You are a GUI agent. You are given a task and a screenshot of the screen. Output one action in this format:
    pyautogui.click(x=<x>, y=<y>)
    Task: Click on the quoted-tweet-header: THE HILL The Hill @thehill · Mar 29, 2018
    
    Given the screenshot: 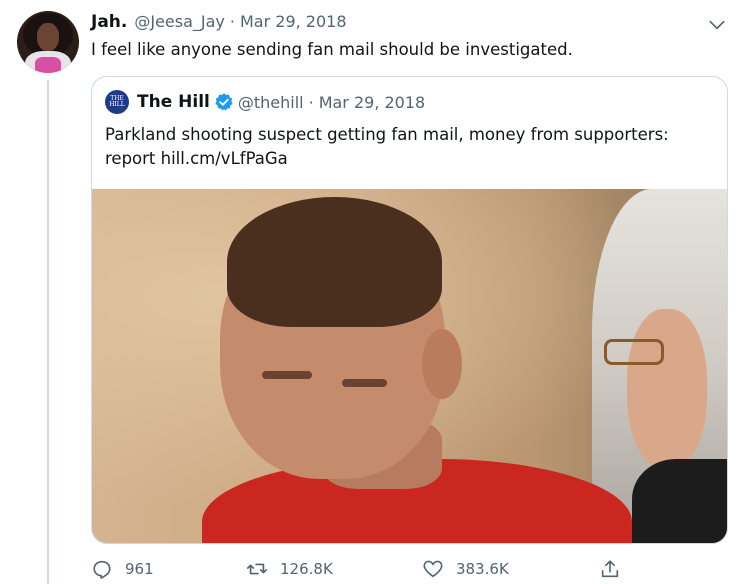 What is the action you would take?
    pyautogui.click(x=265, y=102)
    